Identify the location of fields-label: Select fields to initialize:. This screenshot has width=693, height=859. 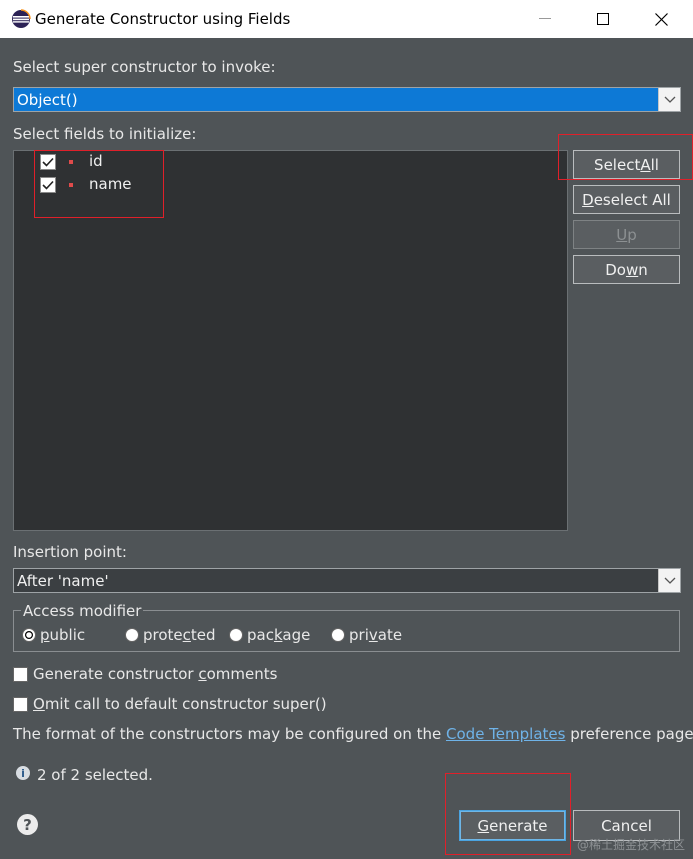
(105, 134).